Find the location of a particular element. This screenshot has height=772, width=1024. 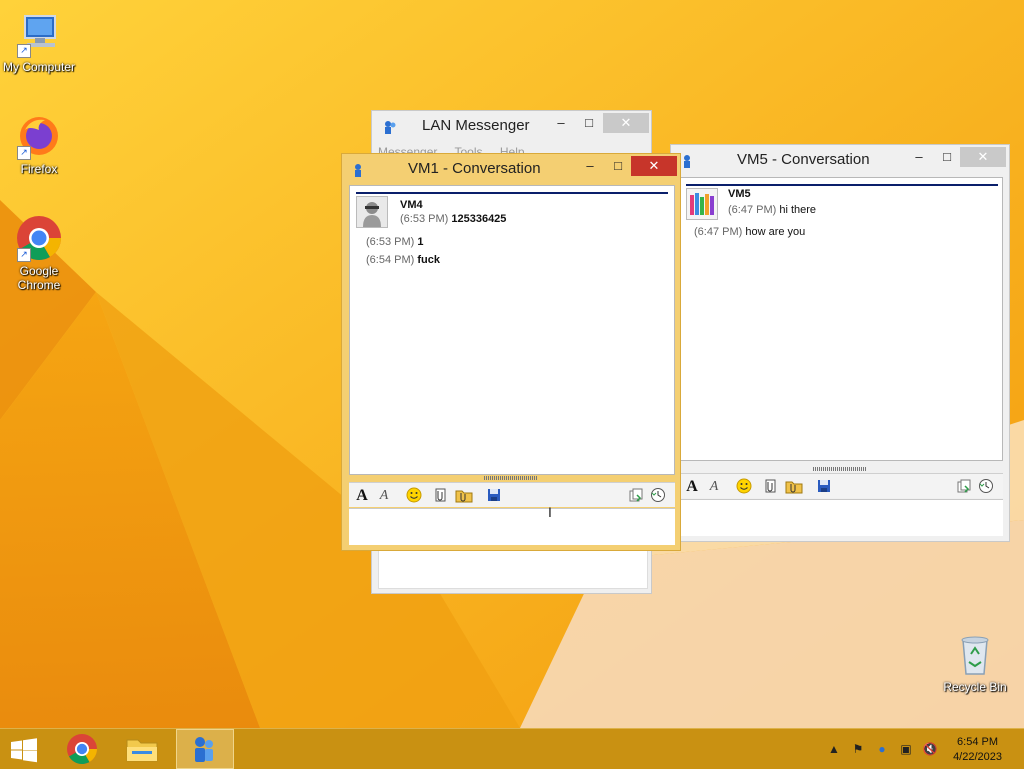

window-title: VM1 - Conversation is located at coordinates (474, 168).